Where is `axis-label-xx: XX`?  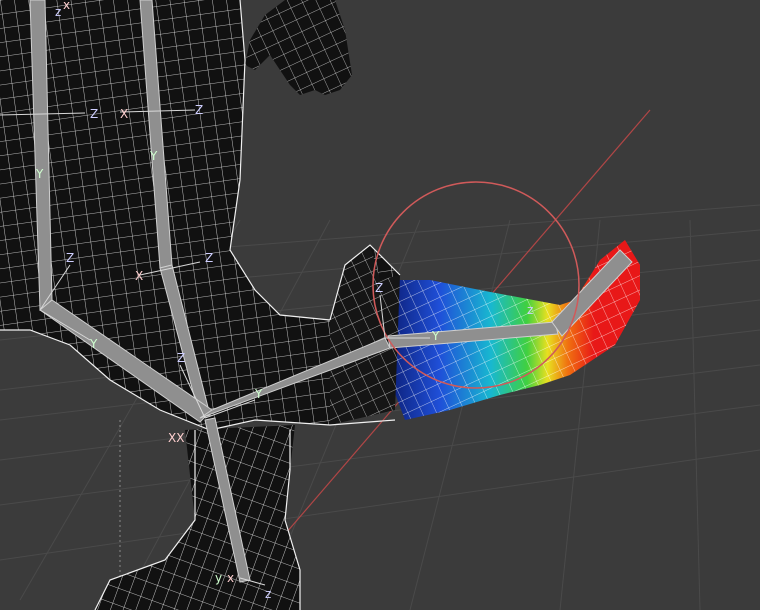
axis-label-xx: XX is located at coordinates (176, 438).